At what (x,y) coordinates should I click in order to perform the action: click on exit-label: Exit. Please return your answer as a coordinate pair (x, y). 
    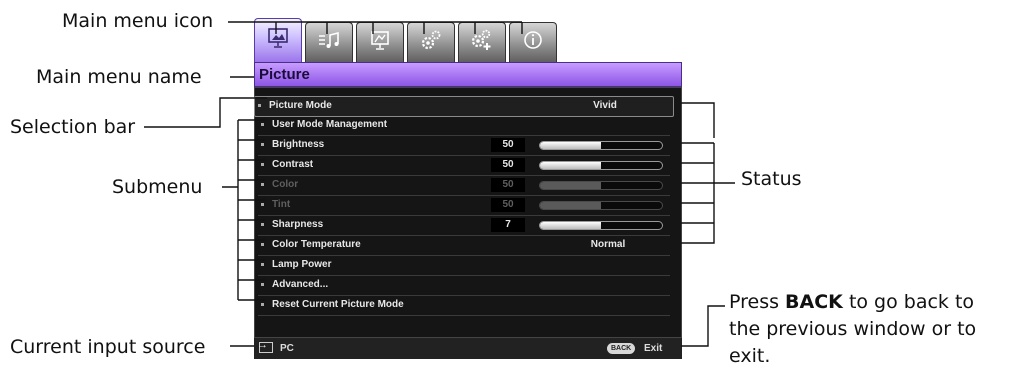
    Looking at the image, I should click on (653, 348).